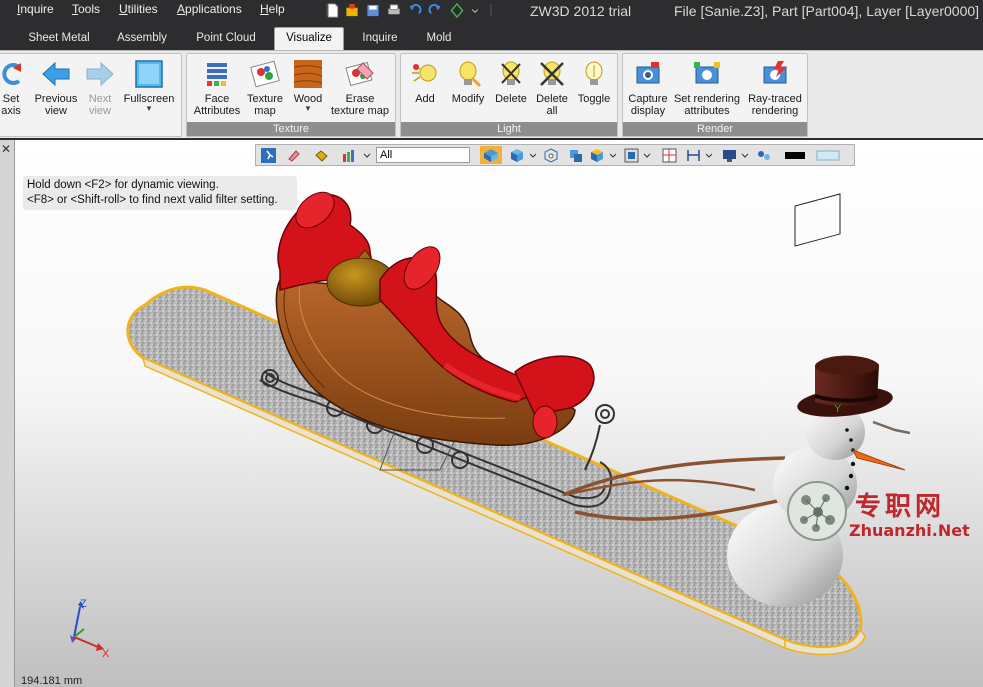  I want to click on open-file-icon, so click(352, 10).